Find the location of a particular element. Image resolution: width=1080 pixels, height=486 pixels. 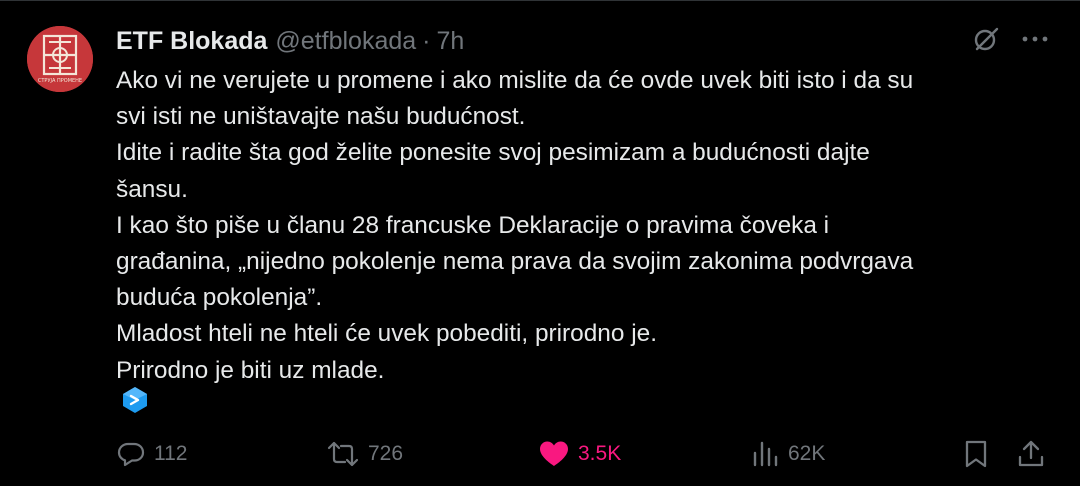

tweet-header: ETF Blokada @etfblokada · 7h is located at coordinates (290, 41).